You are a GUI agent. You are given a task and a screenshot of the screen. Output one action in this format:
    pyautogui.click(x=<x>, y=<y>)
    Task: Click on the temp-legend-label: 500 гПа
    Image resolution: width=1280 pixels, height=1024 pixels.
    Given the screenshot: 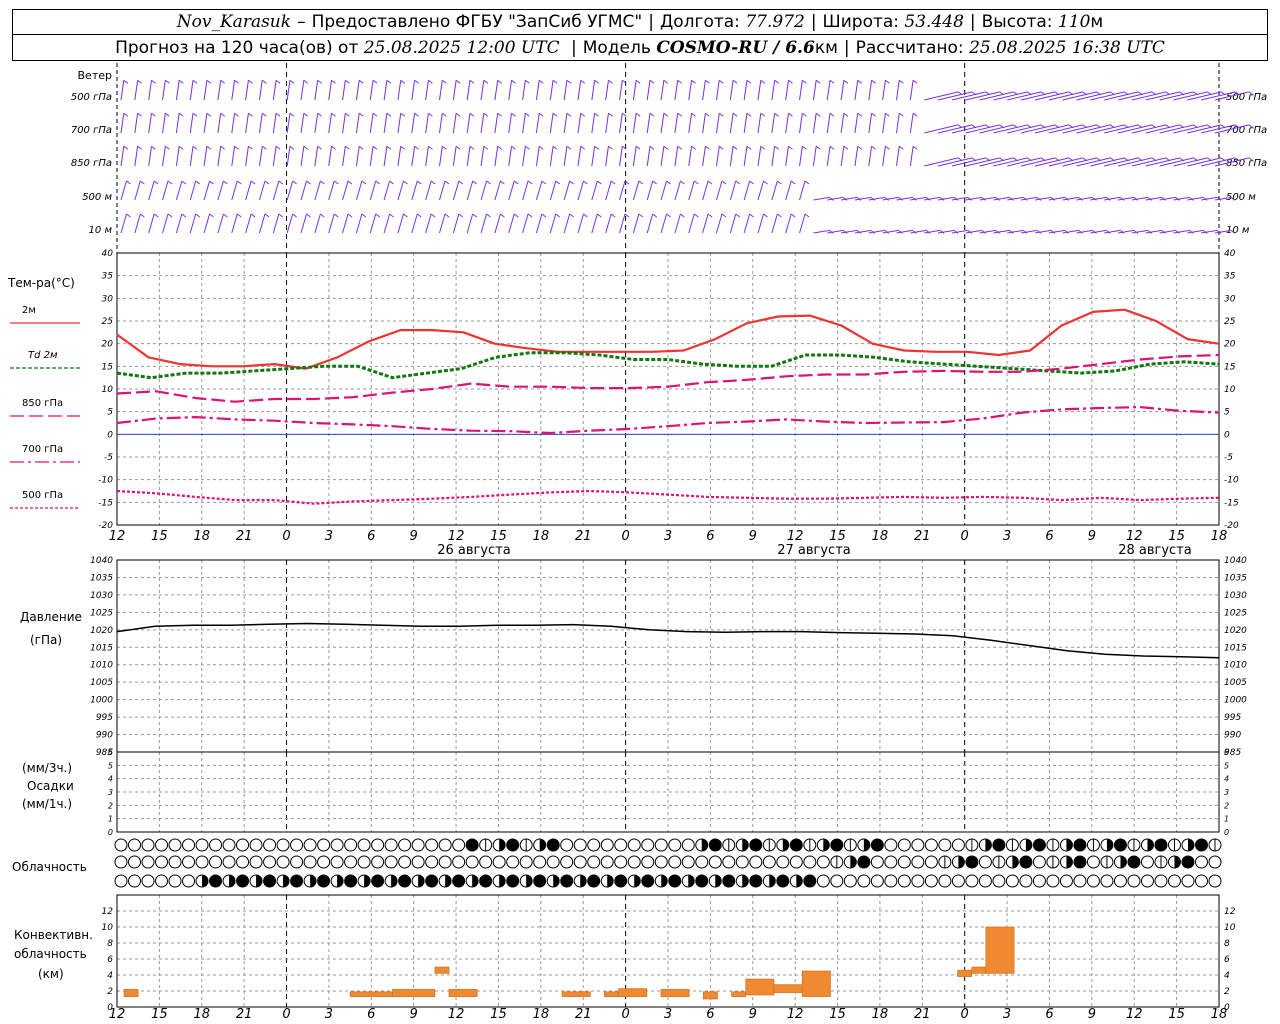 What is the action you would take?
    pyautogui.click(x=42, y=495)
    